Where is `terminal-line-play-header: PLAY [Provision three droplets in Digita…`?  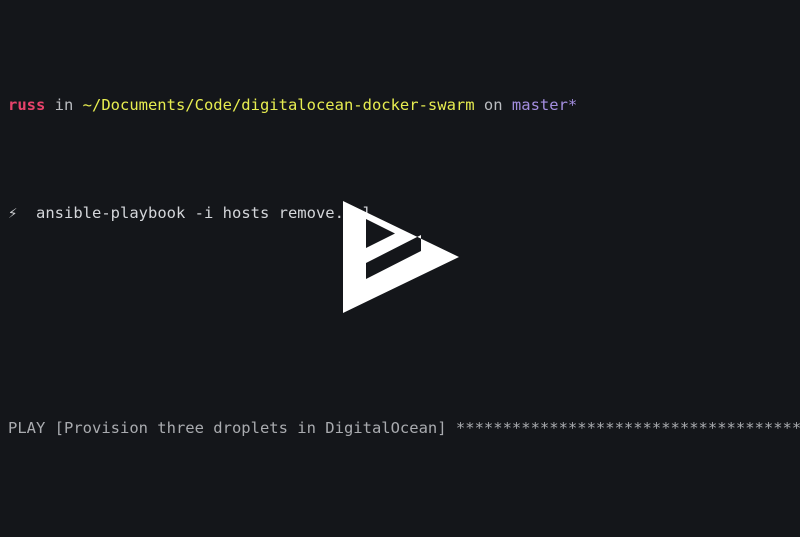 terminal-line-play-header: PLAY [Provision three droplets in Digita… is located at coordinates (404, 427).